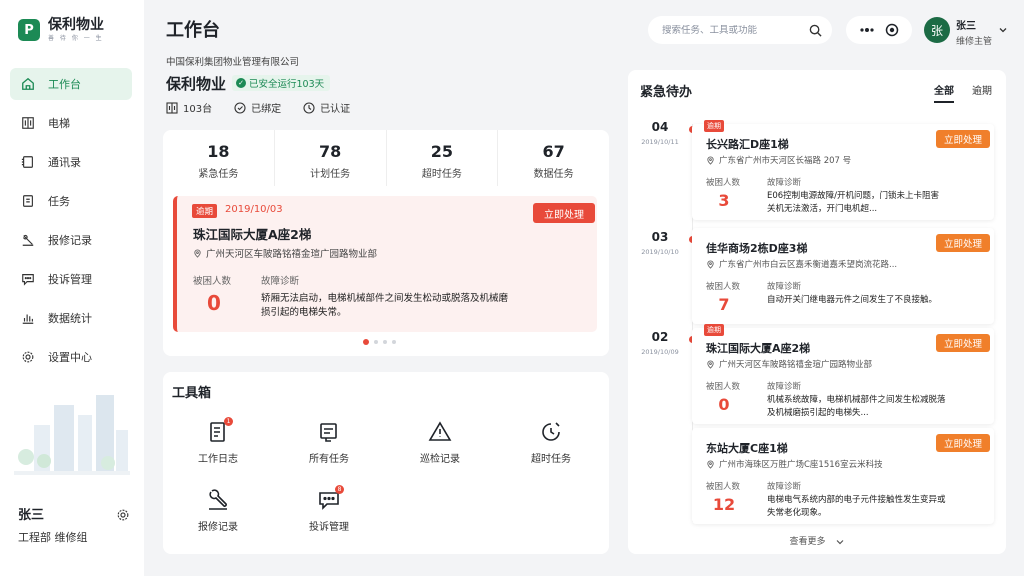 This screenshot has width=1024, height=576. I want to click on item-address: 广州市海珠区万胜广场C座1516室云米科技, so click(794, 464).